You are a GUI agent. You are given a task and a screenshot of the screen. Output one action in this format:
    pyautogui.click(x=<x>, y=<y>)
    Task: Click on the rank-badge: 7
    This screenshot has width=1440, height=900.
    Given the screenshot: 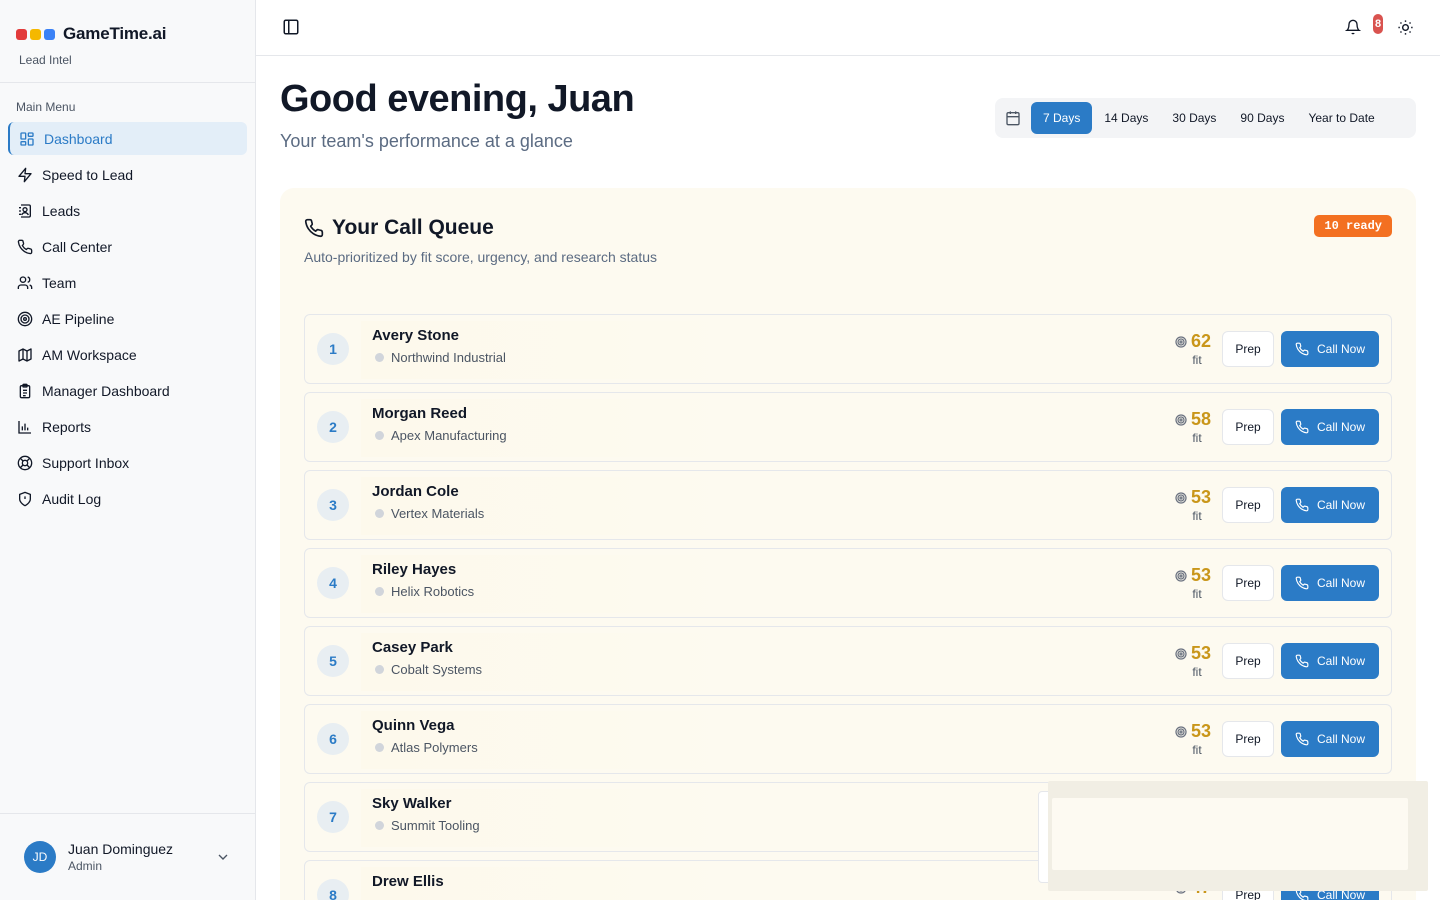 What is the action you would take?
    pyautogui.click(x=333, y=817)
    